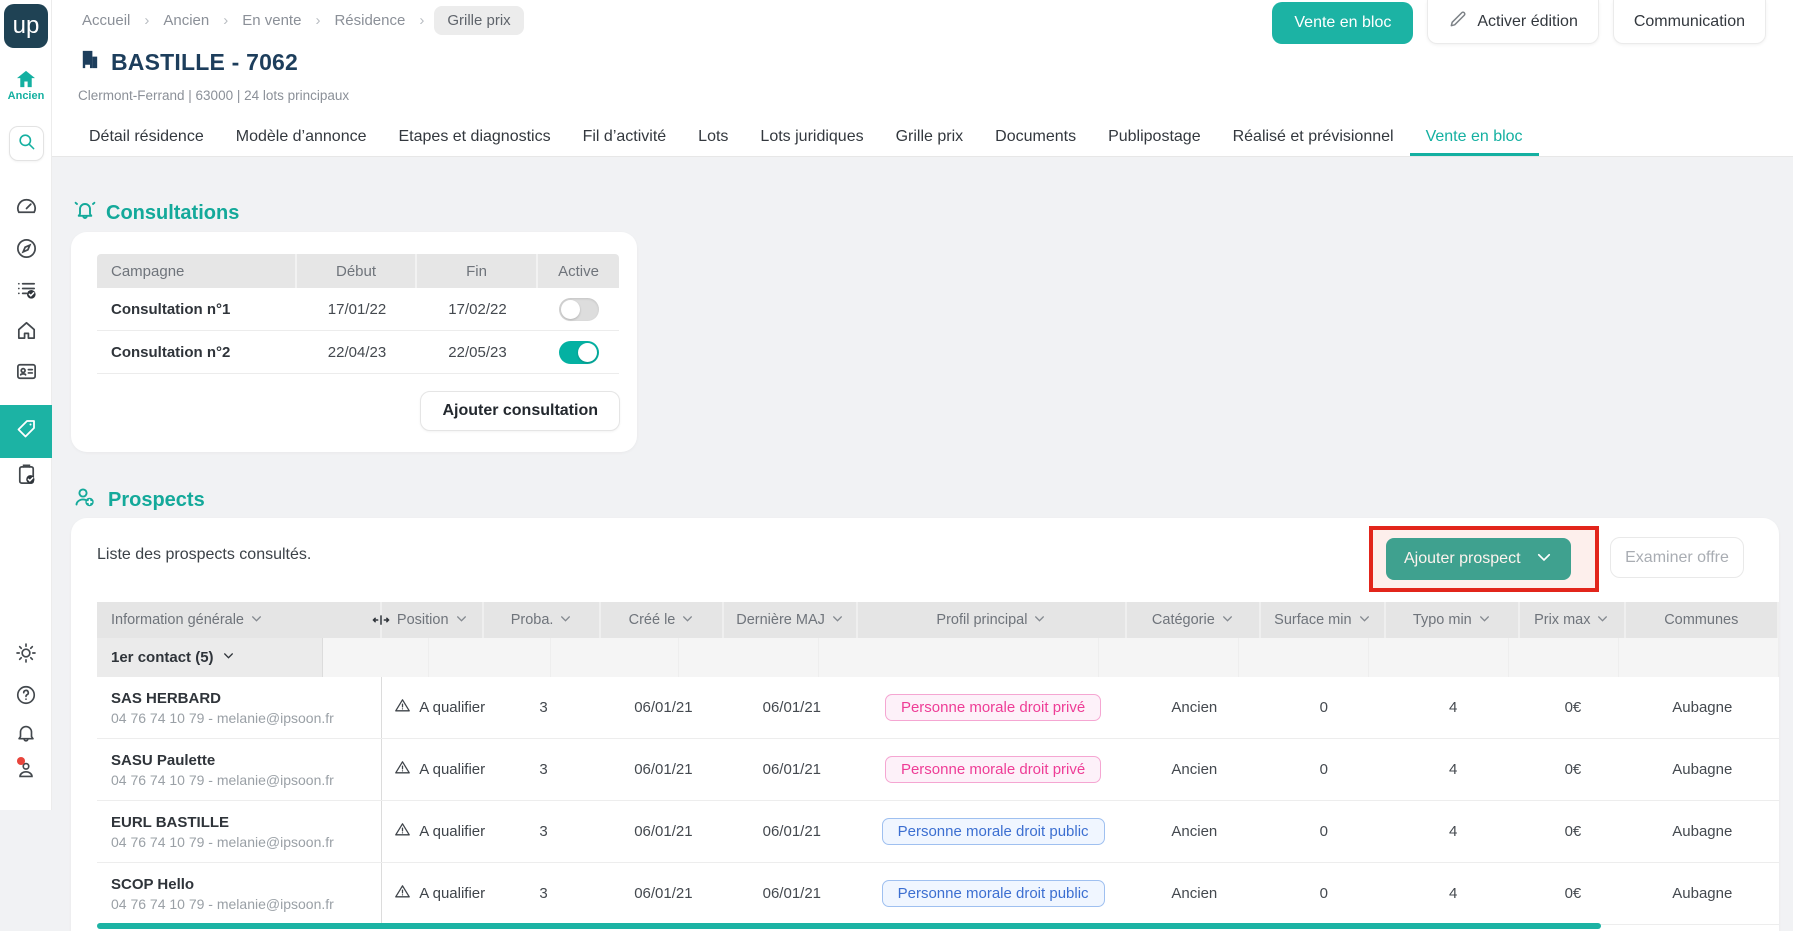 Image resolution: width=1793 pixels, height=931 pixels. Describe the element at coordinates (358, 309) in the screenshot. I see `consultation-row: Consultation n°1 17/01/22 17/02/22` at that location.